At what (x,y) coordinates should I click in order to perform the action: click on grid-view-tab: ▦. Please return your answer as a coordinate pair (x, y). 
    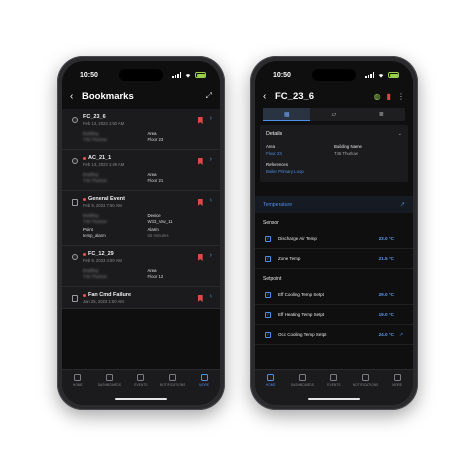
    Looking at the image, I should click on (287, 114).